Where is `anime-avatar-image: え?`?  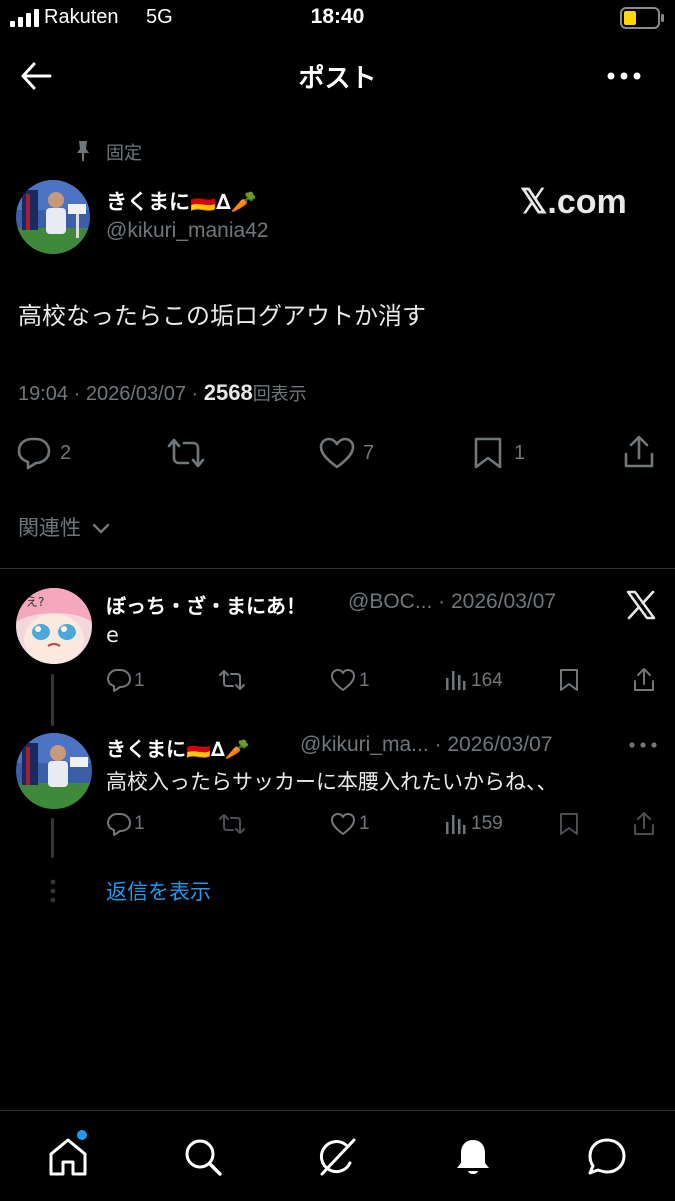 anime-avatar-image: え? is located at coordinates (54, 626).